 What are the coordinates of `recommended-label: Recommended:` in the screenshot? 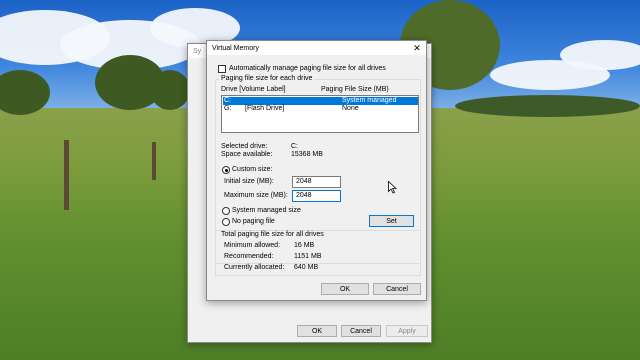 It's located at (249, 256).